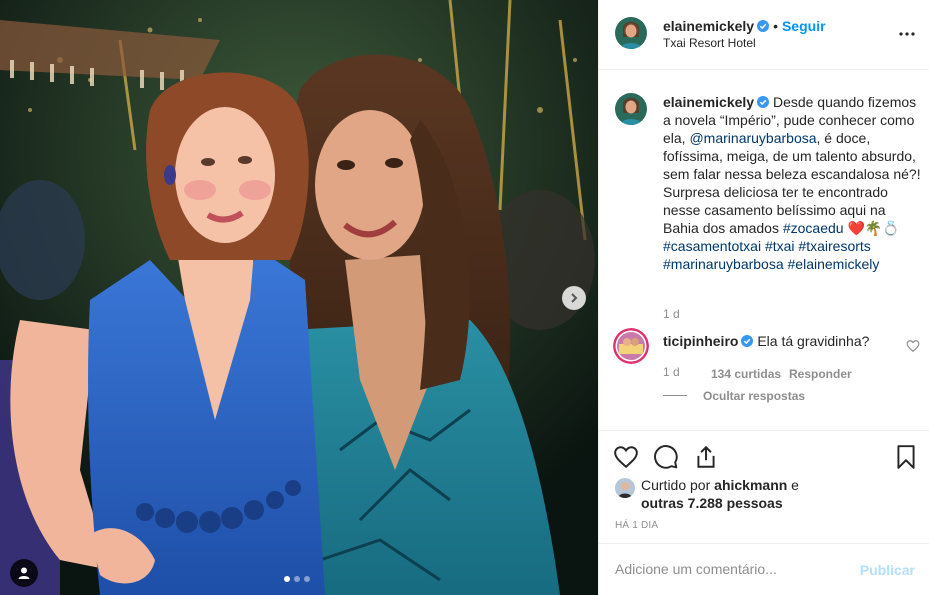  I want to click on carousel-indicator, so click(297, 579).